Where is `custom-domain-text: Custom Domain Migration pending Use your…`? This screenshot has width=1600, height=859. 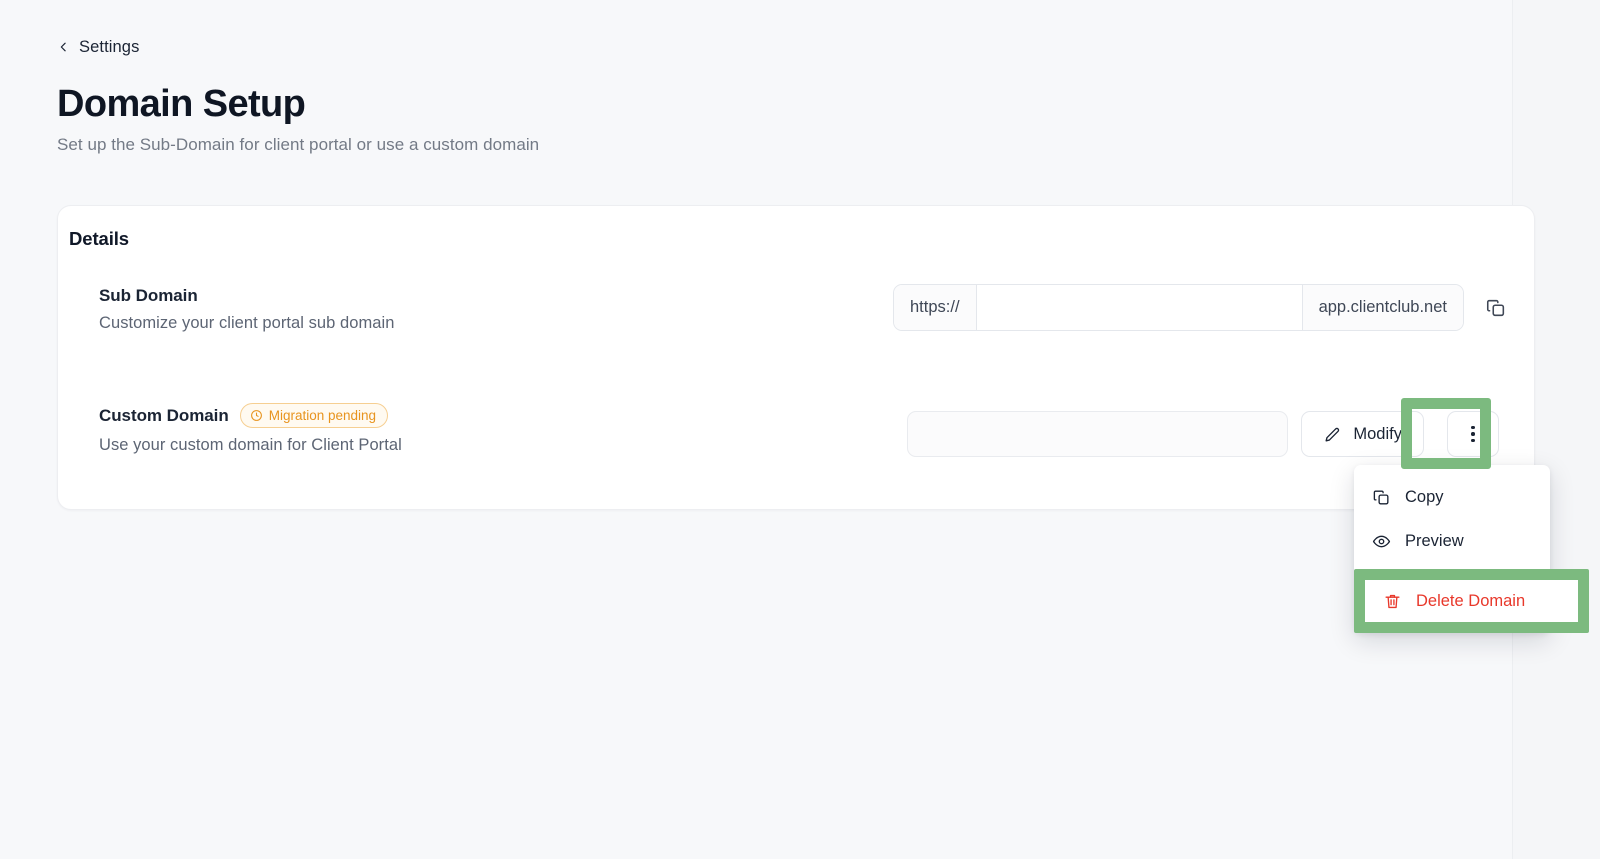 custom-domain-text: Custom Domain Migration pending Use your… is located at coordinates (250, 428).